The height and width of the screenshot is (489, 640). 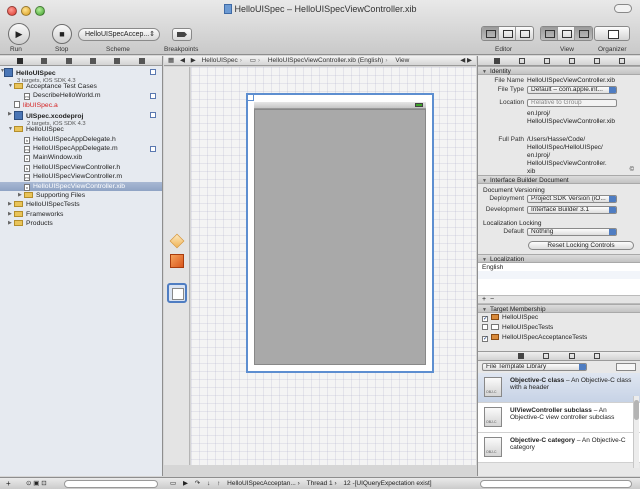 I want to click on run-button: ▶, so click(x=19, y=34).